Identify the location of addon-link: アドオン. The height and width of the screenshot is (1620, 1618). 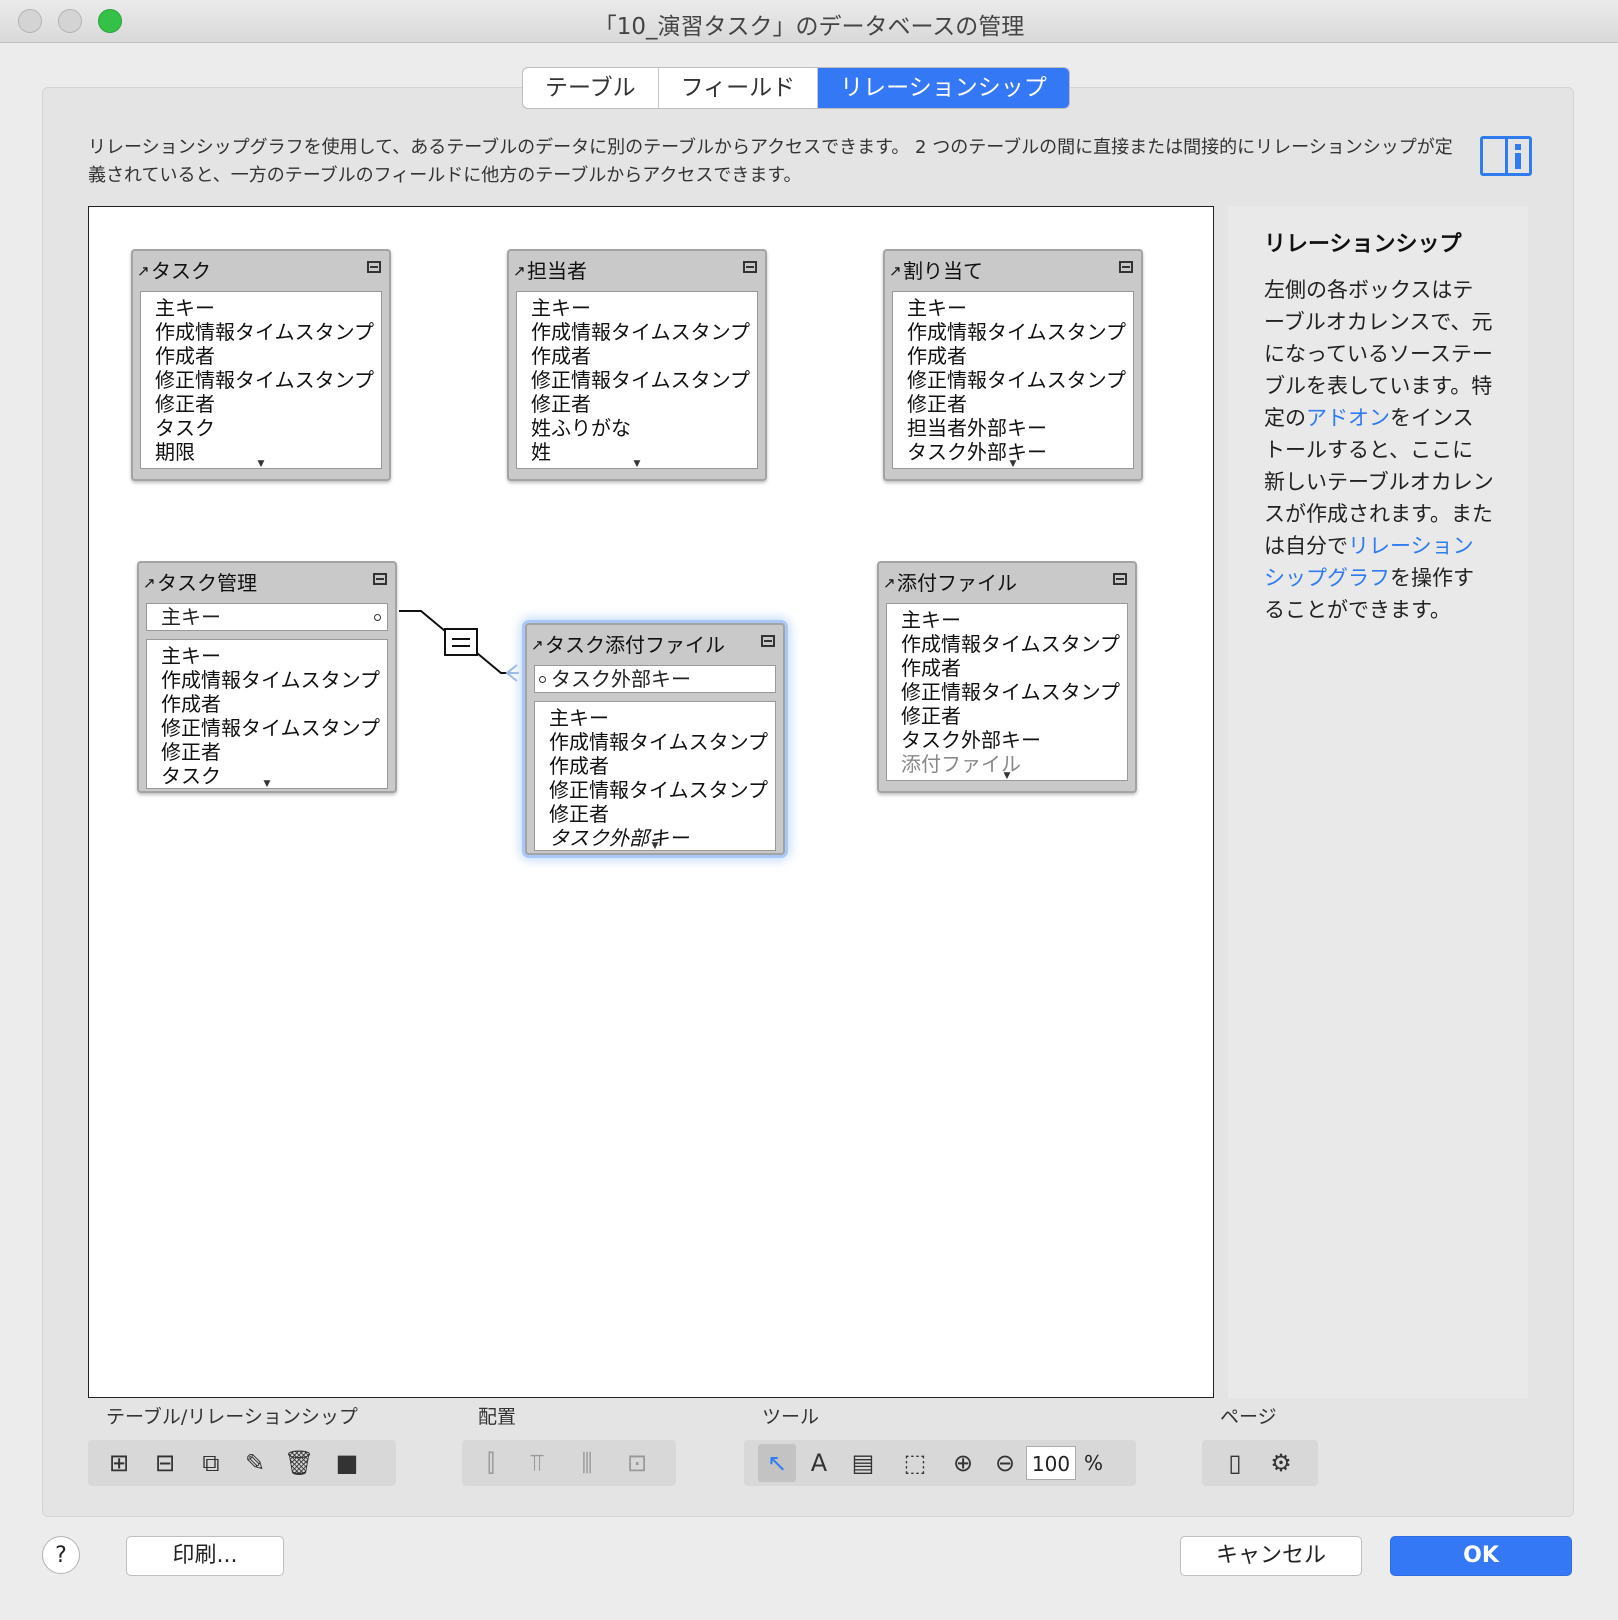
(1348, 418).